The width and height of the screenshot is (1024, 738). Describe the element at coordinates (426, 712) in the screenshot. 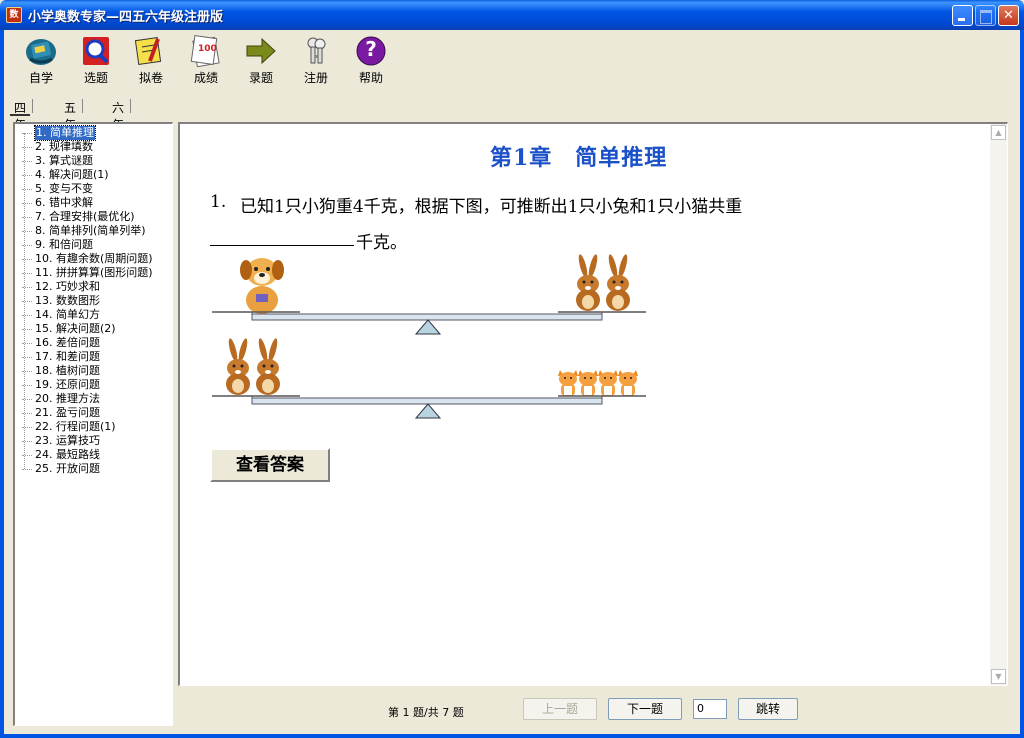

I see `question-counter: 第 1 题/共 7 题` at that location.